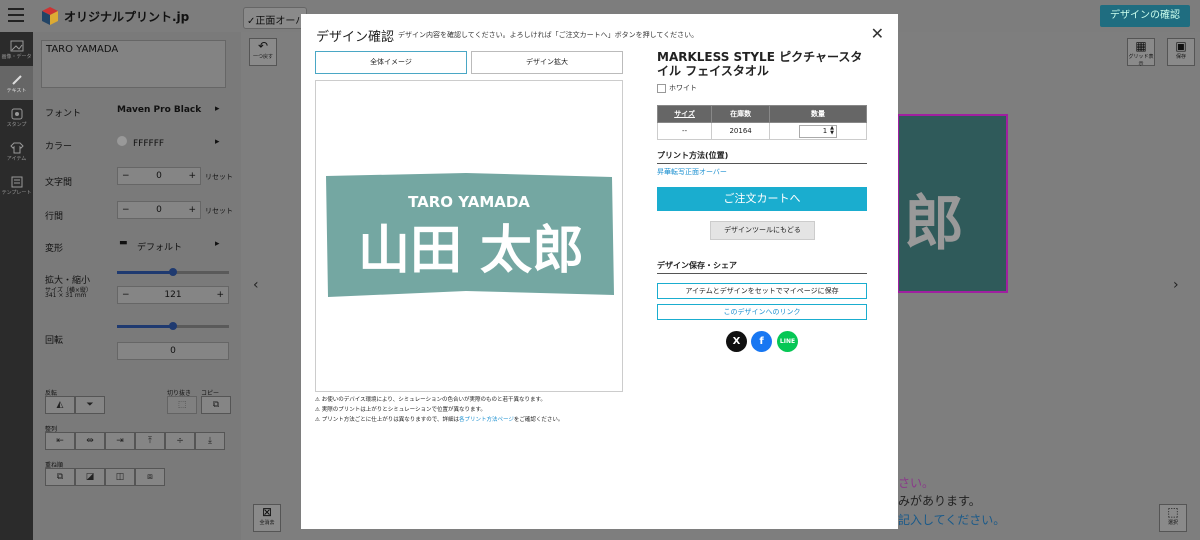 This screenshot has width=1200, height=540. Describe the element at coordinates (182, 405) in the screenshot. I see `crop-button: ⬚` at that location.